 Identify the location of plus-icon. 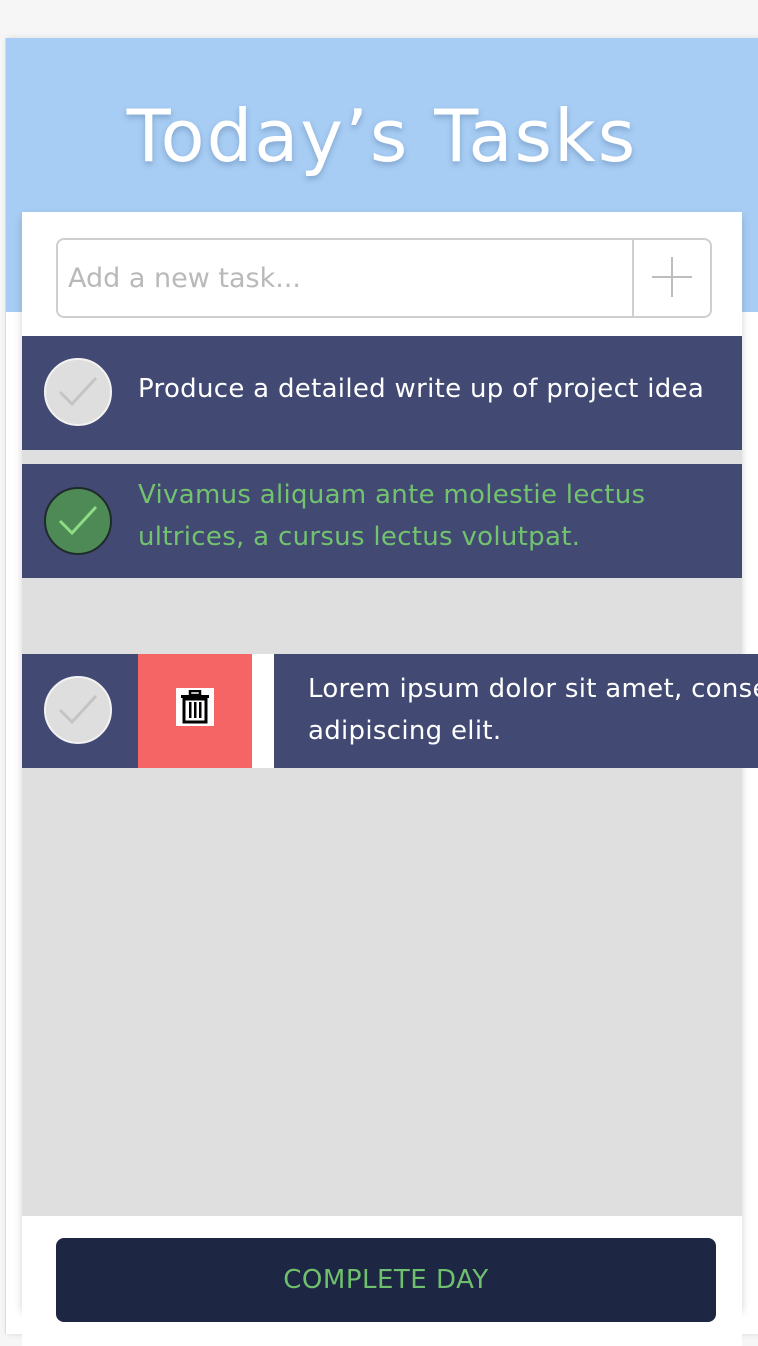
(672, 277).